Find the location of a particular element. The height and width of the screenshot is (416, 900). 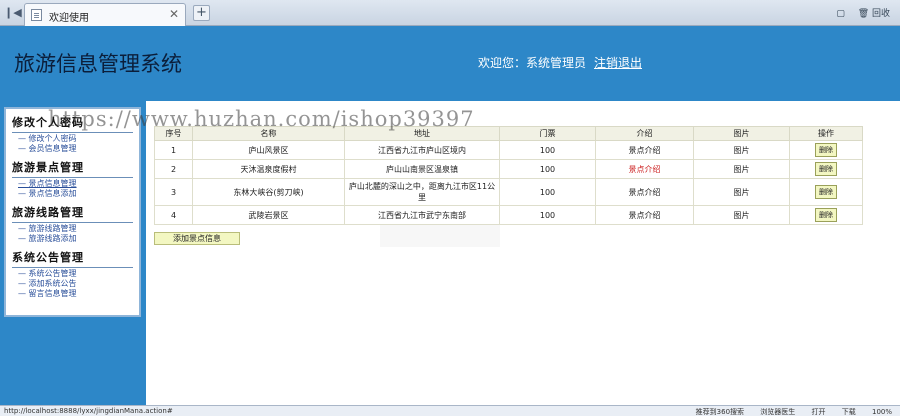

menu-item-change-password: 修改个人密码 is located at coordinates (72, 139).